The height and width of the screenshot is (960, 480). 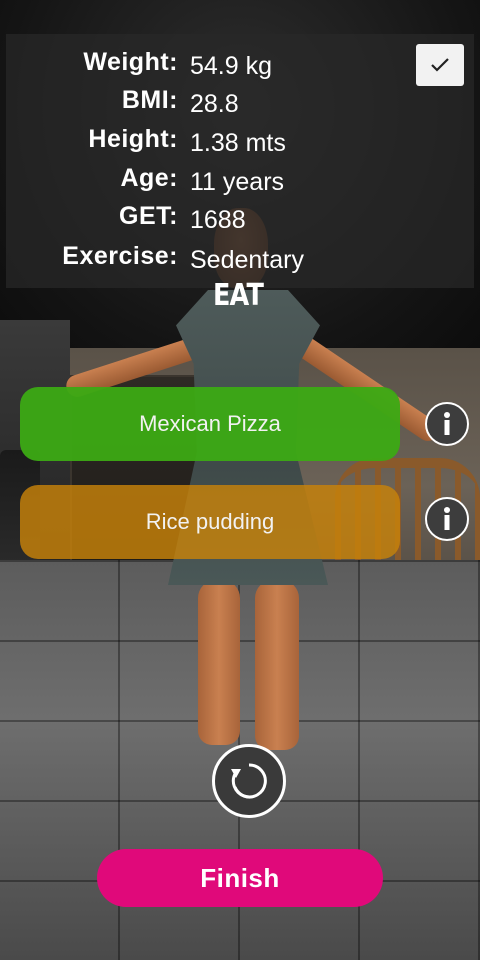 I want to click on stat-value: Sedentary, so click(x=247, y=260).